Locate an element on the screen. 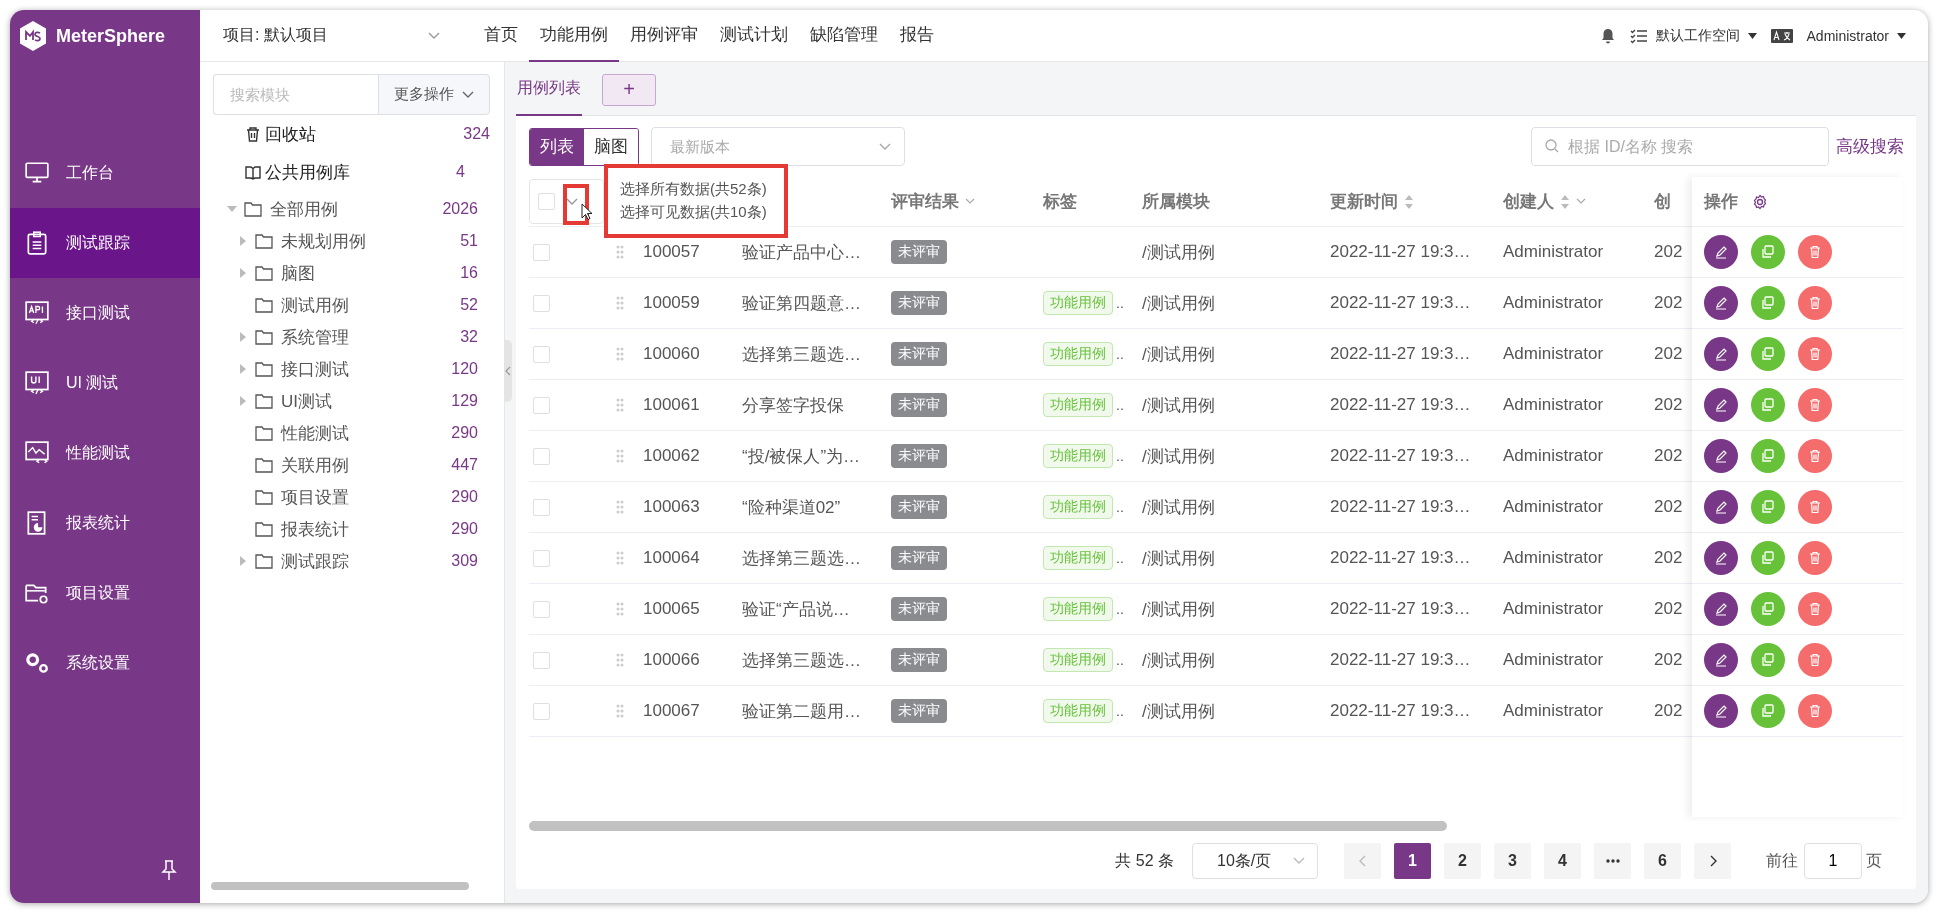 The width and height of the screenshot is (1940, 912). tree-node: 性能测试 290 is located at coordinates (363, 433).